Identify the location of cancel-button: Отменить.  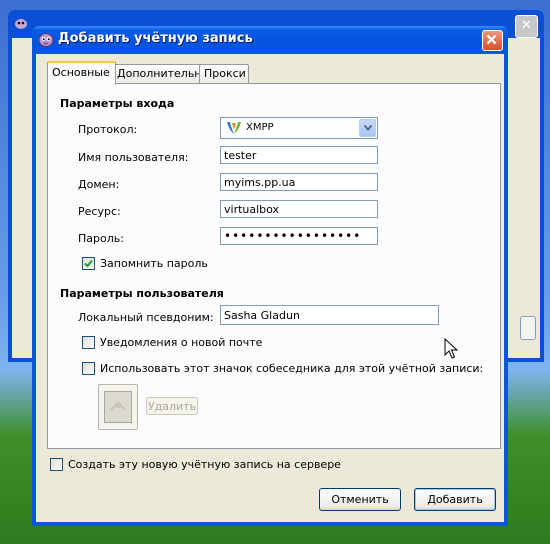
(360, 499).